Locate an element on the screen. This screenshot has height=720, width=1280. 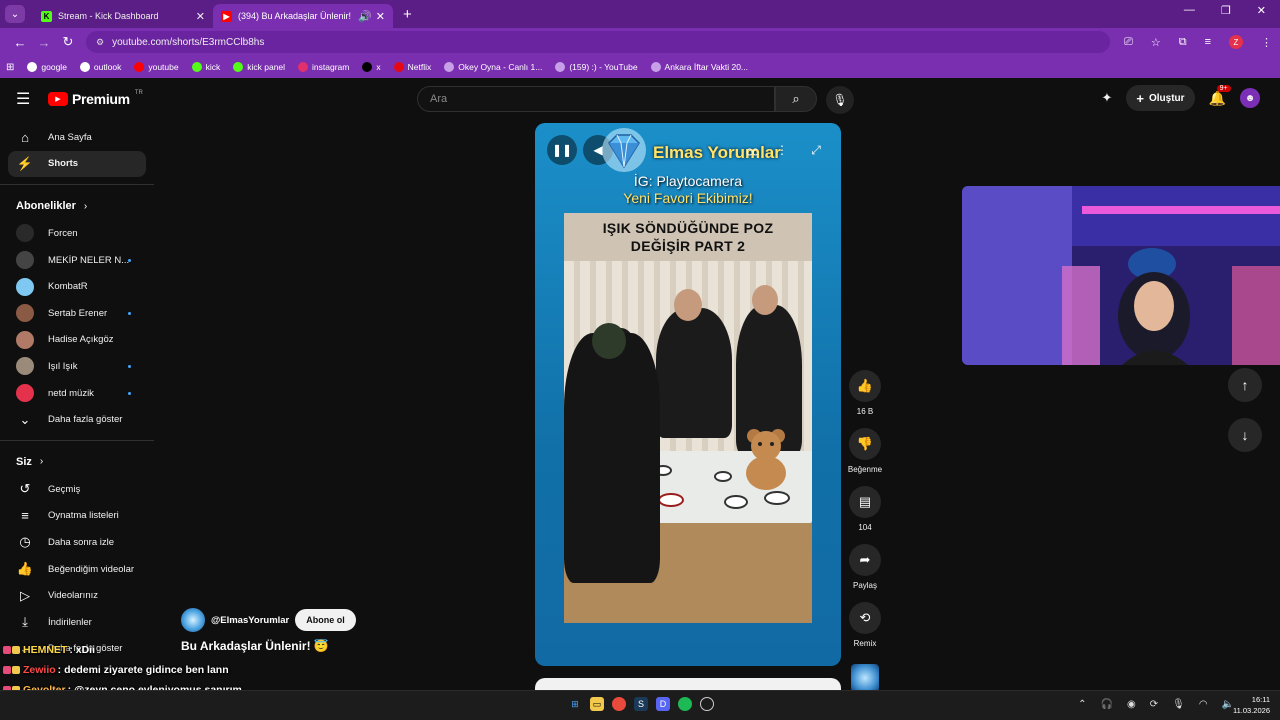
sidebar-item-ana-sayfa: ⌂ Ana Sayfa is located at coordinates (77, 137).